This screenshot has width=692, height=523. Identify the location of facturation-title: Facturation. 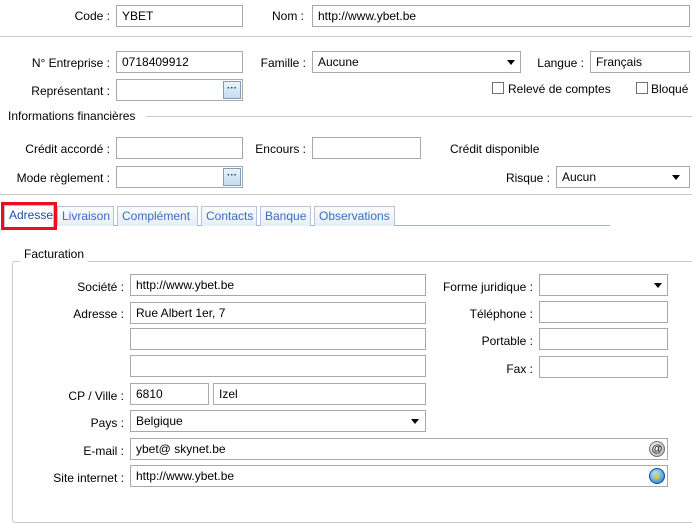
(54, 254).